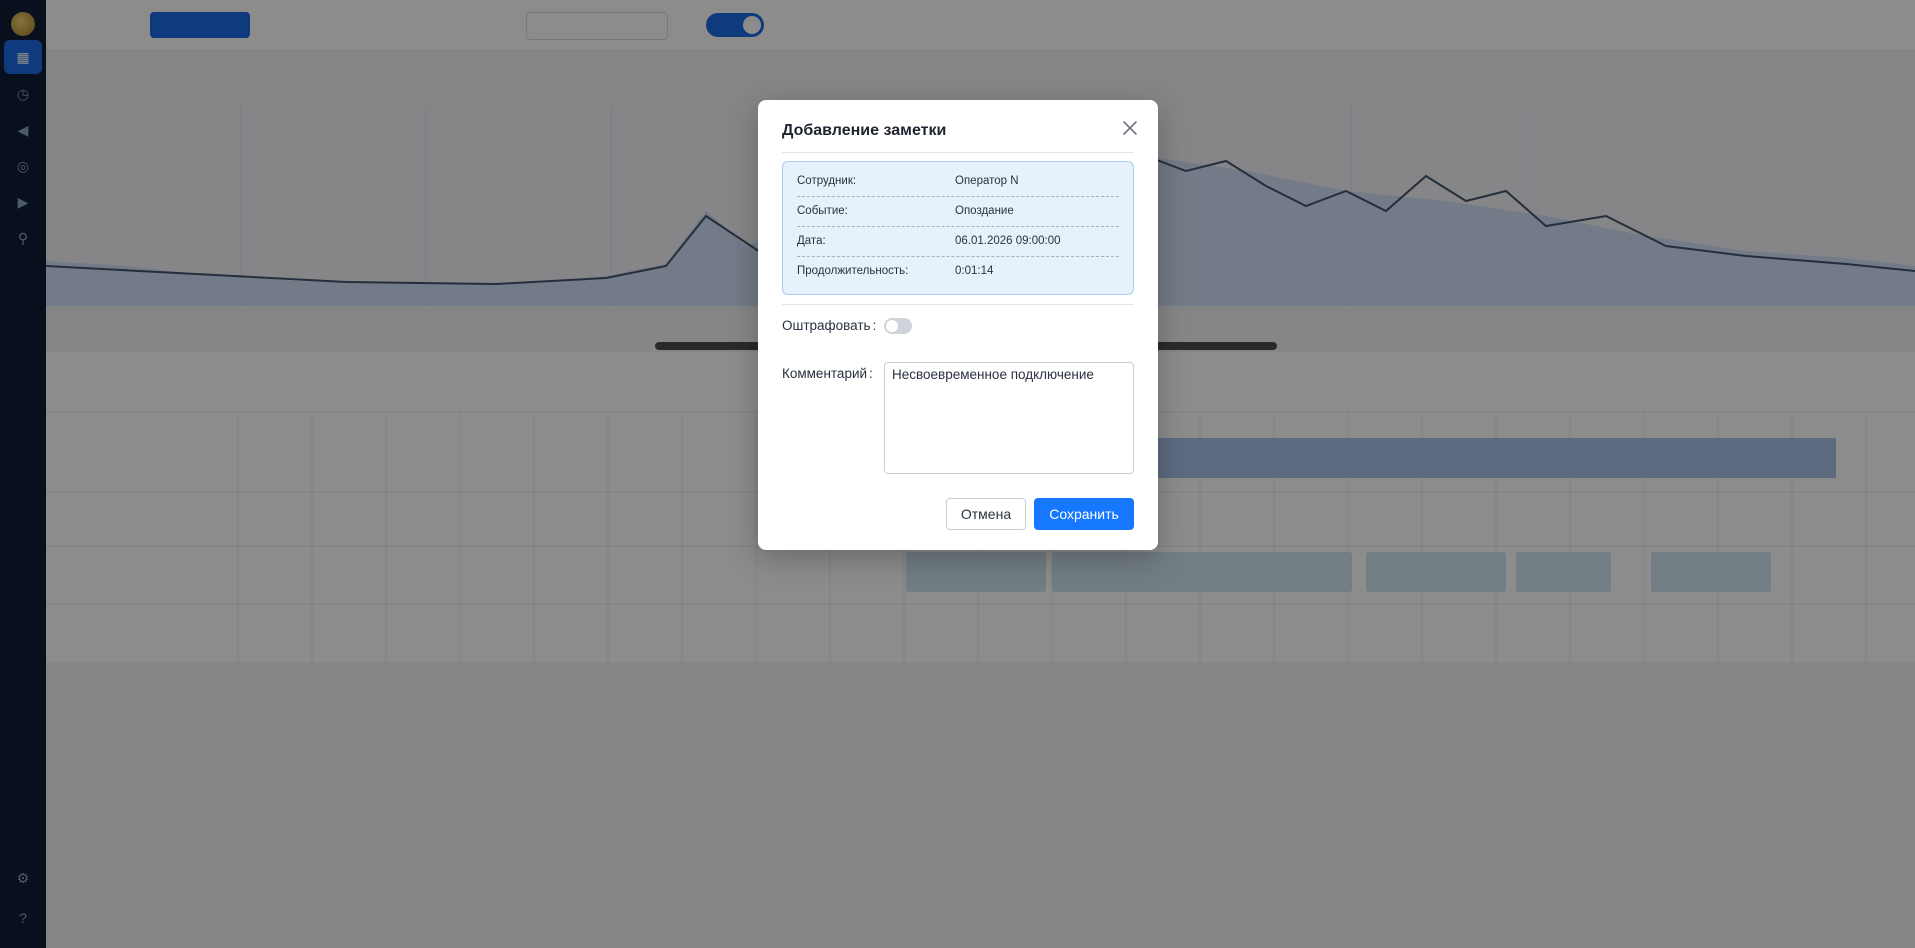  Describe the element at coordinates (811, 241) in the screenshot. I see `info-key: Дата:` at that location.